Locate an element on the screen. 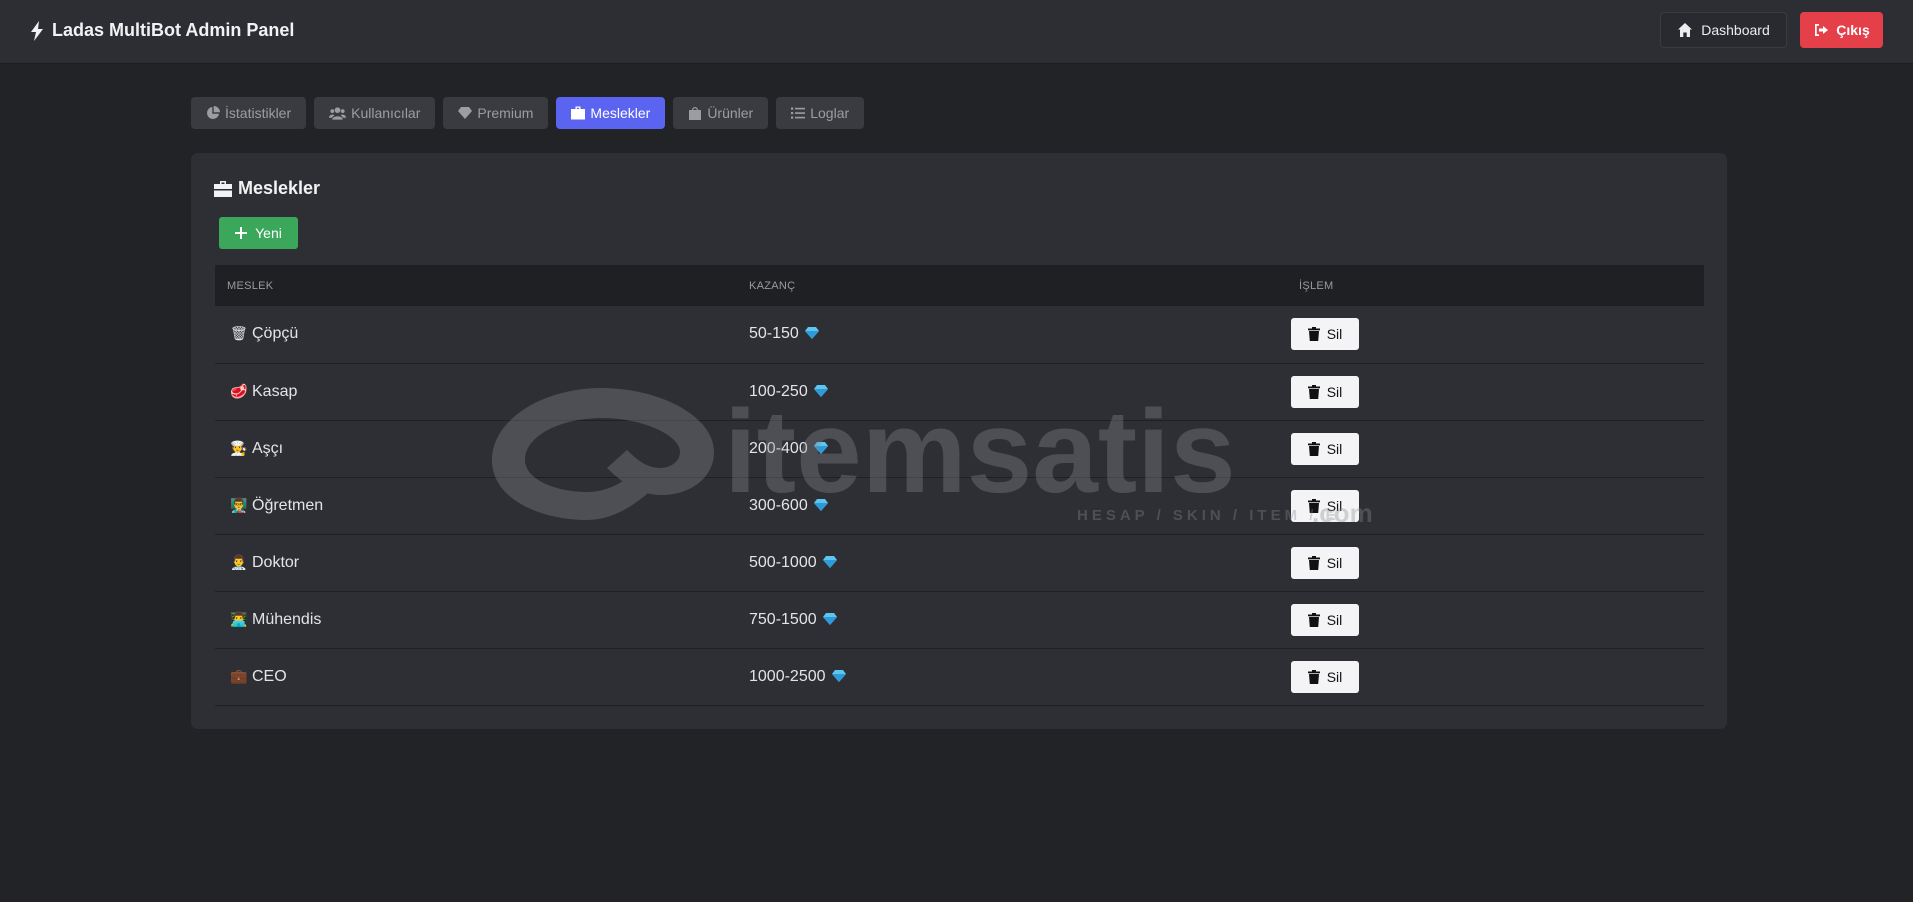 This screenshot has height=902, width=1913. profession-emoji: 🗑 is located at coordinates (239, 333).